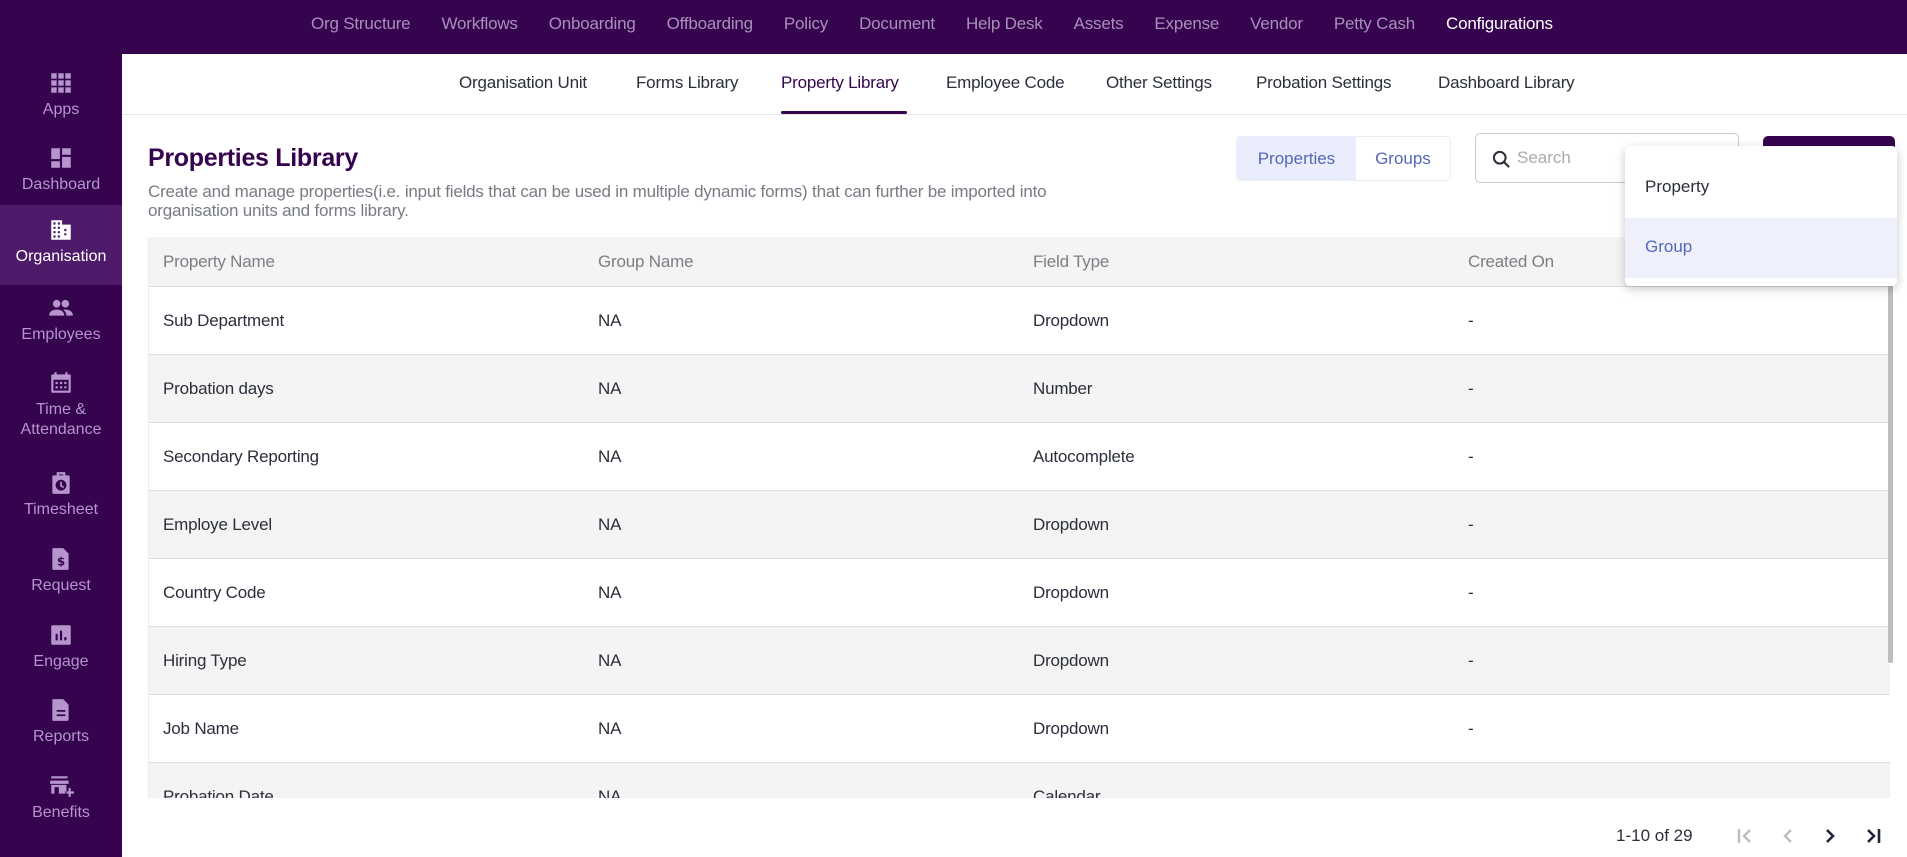  I want to click on topnav-petty-cash: Petty Cash, so click(1374, 24).